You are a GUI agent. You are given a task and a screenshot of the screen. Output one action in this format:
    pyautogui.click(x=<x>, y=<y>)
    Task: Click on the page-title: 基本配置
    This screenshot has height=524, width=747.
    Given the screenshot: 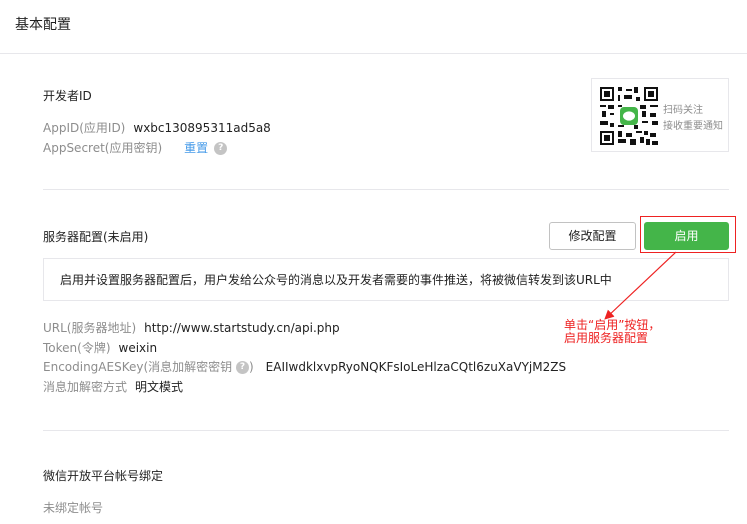 What is the action you would take?
    pyautogui.click(x=43, y=25)
    